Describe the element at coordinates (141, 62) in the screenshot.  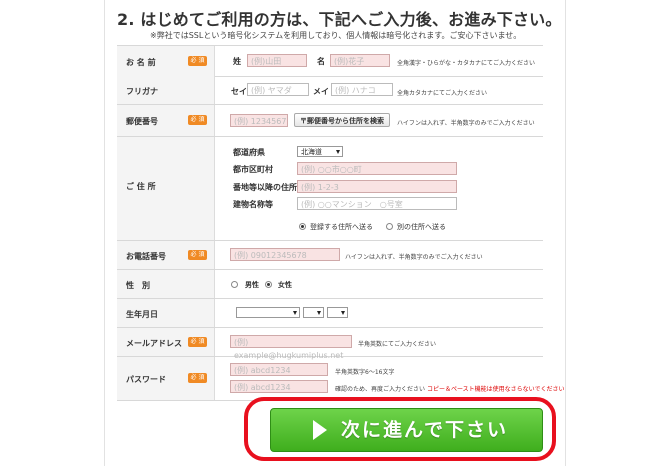
I see `name-label: お 名 前` at that location.